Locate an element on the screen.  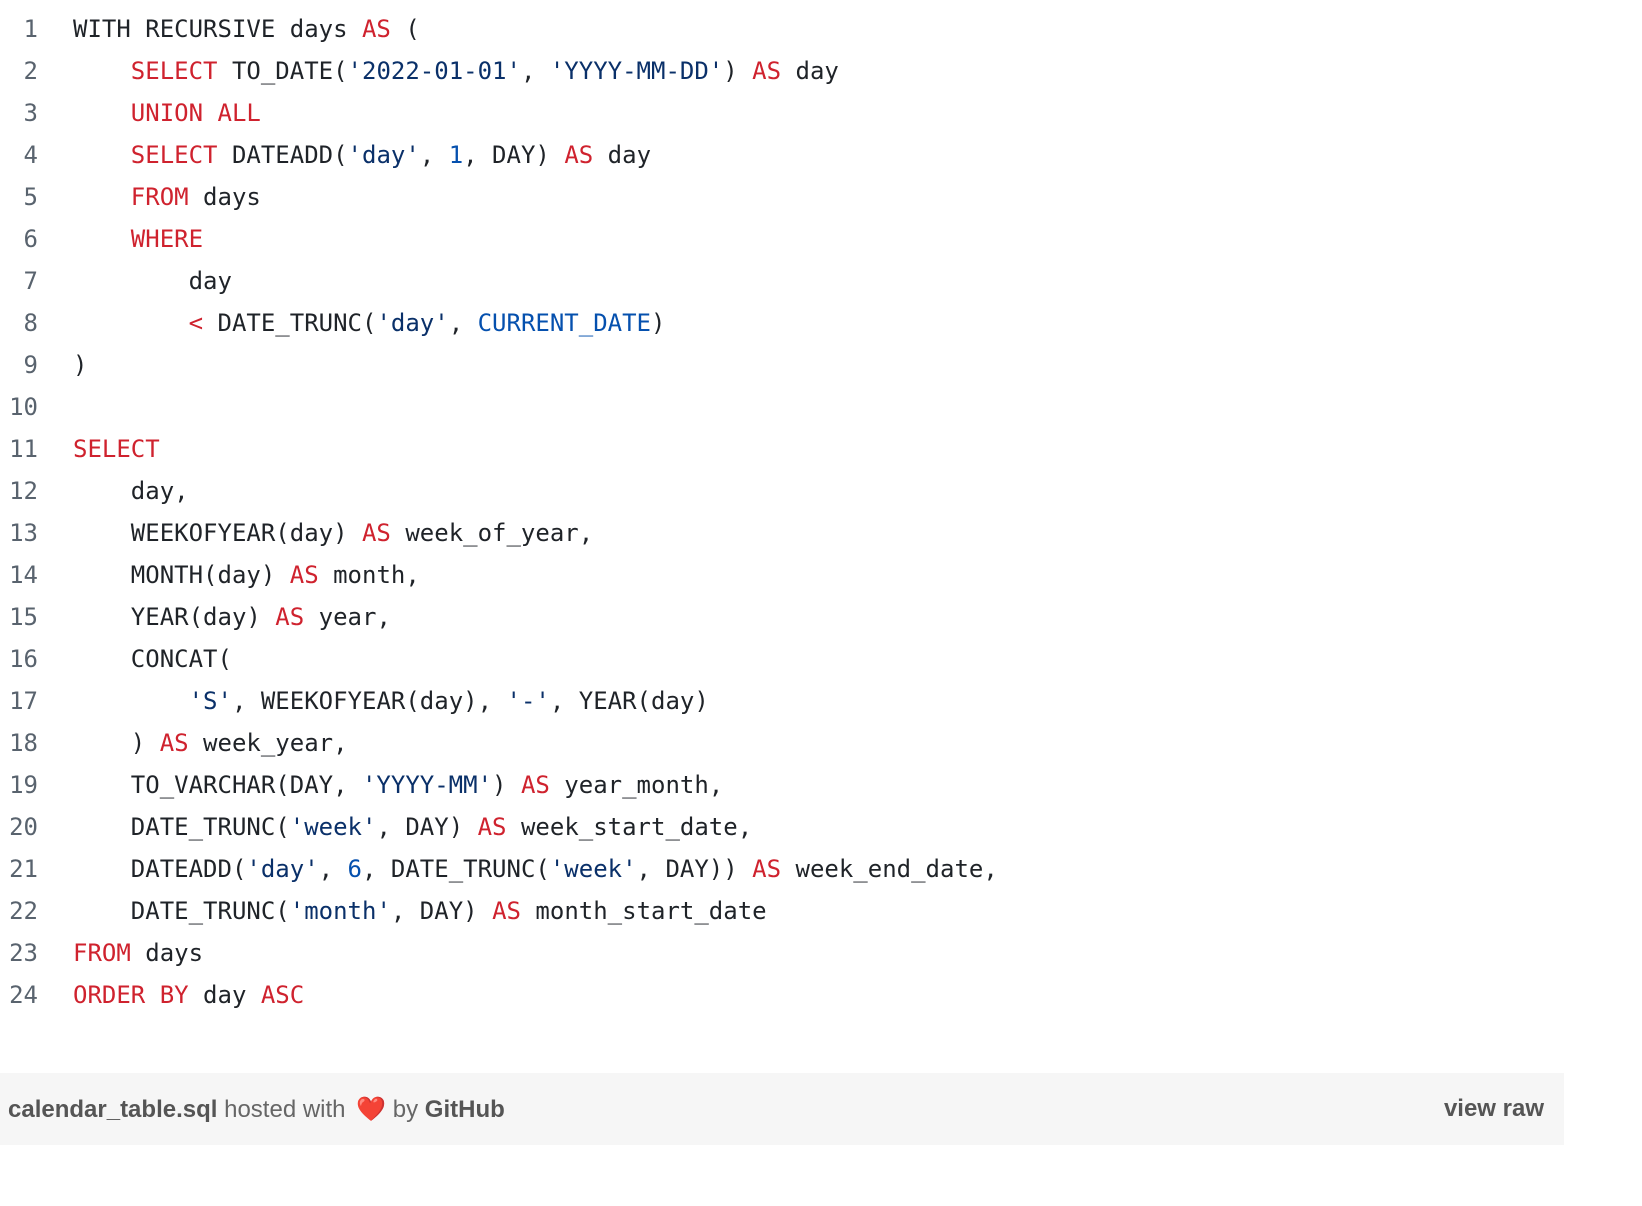
code-token: , YEAR(day) is located at coordinates (629, 701).